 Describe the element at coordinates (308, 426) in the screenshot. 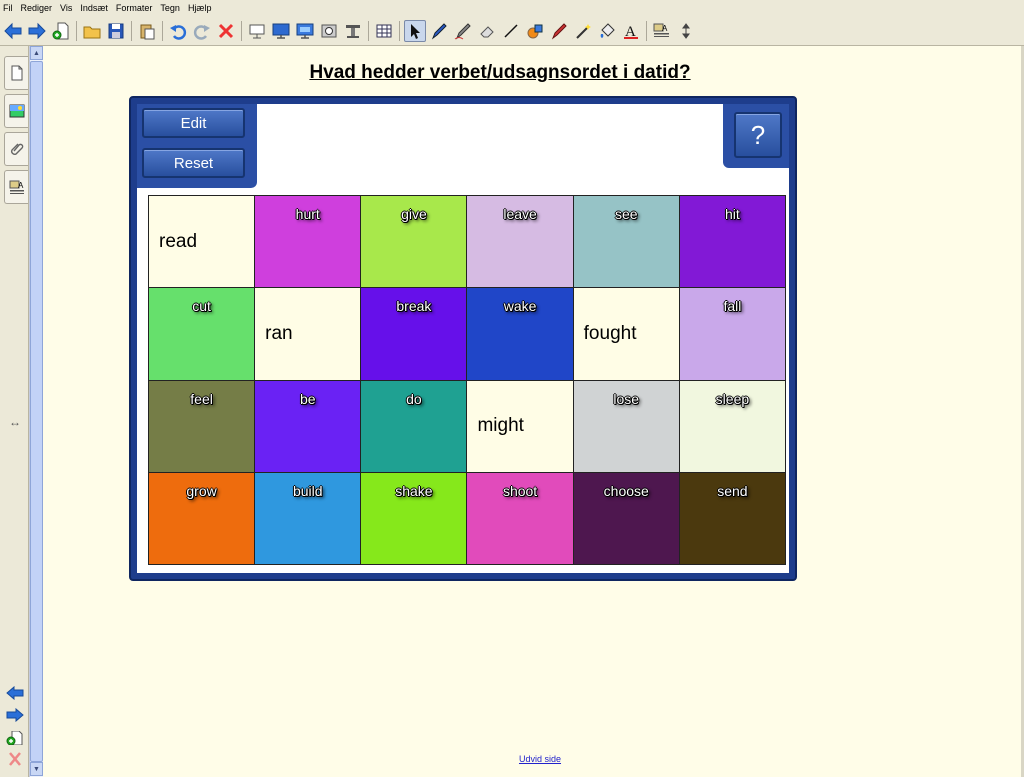

I see `word-card: be` at that location.